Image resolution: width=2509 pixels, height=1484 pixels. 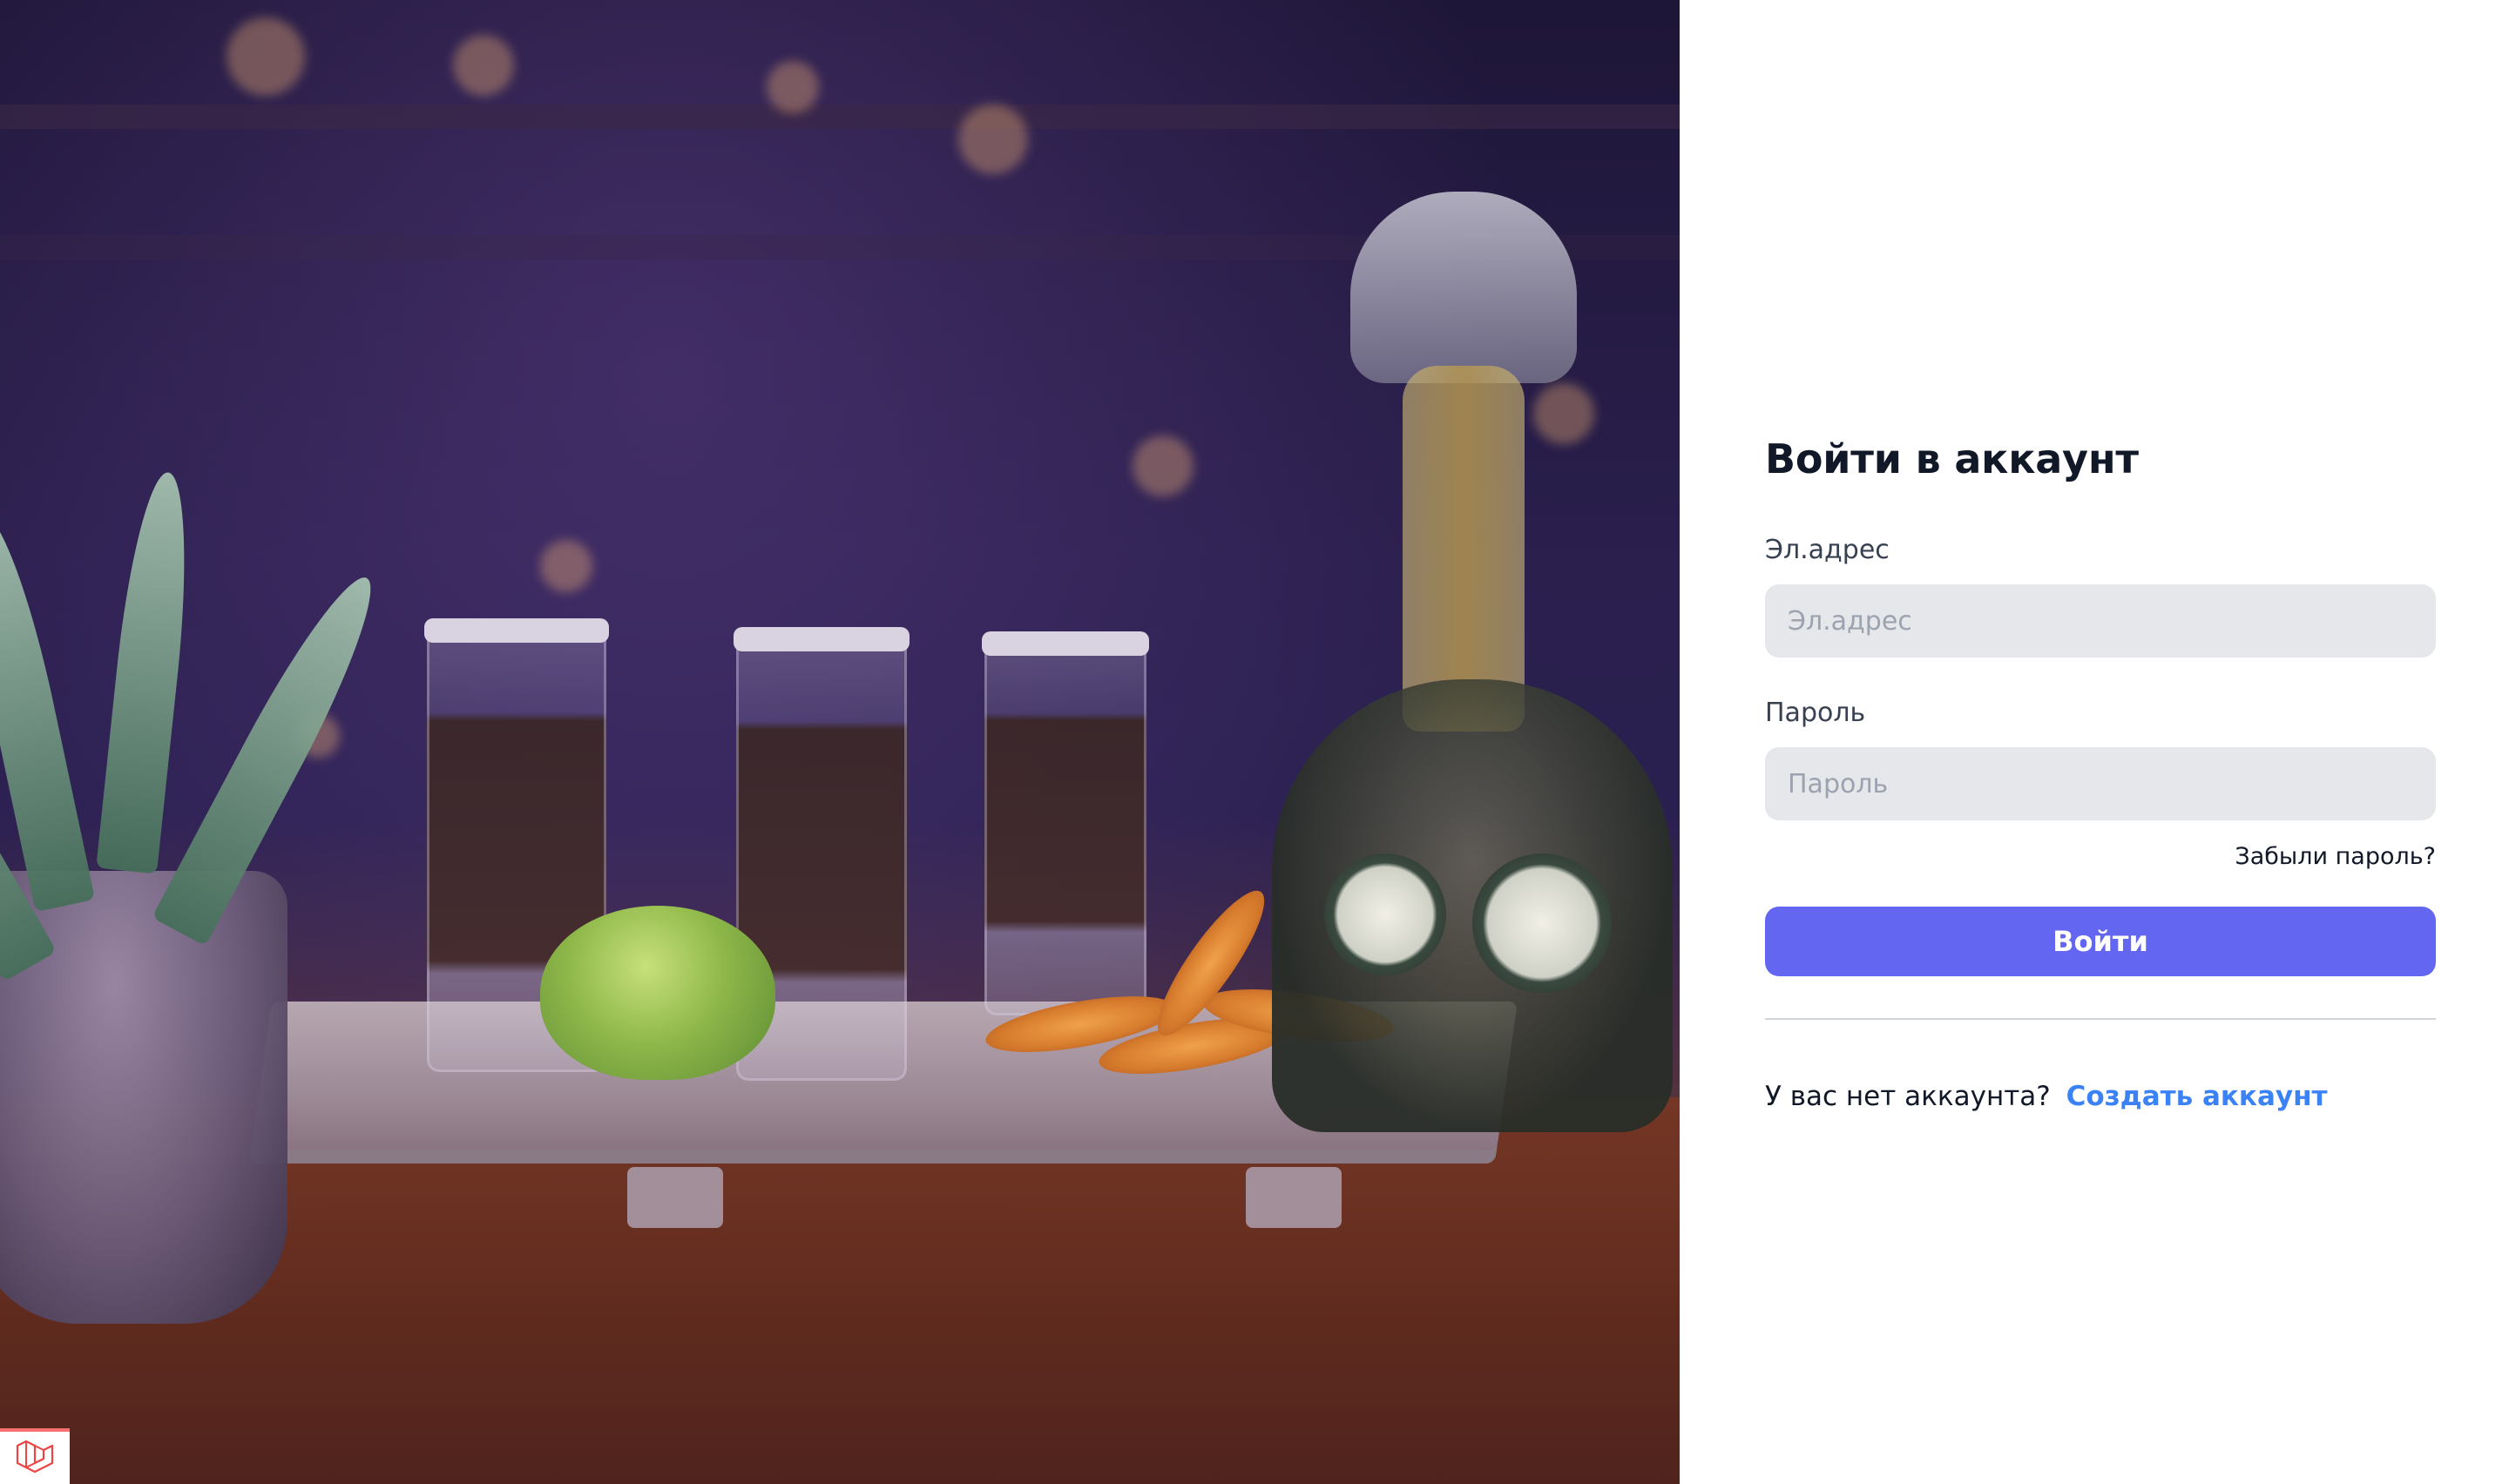 I want to click on email-input, so click(x=2100, y=621).